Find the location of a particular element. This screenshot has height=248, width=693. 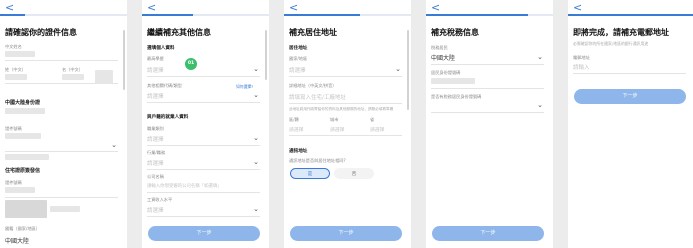

no-toggle-button: 否 is located at coordinates (354, 173).